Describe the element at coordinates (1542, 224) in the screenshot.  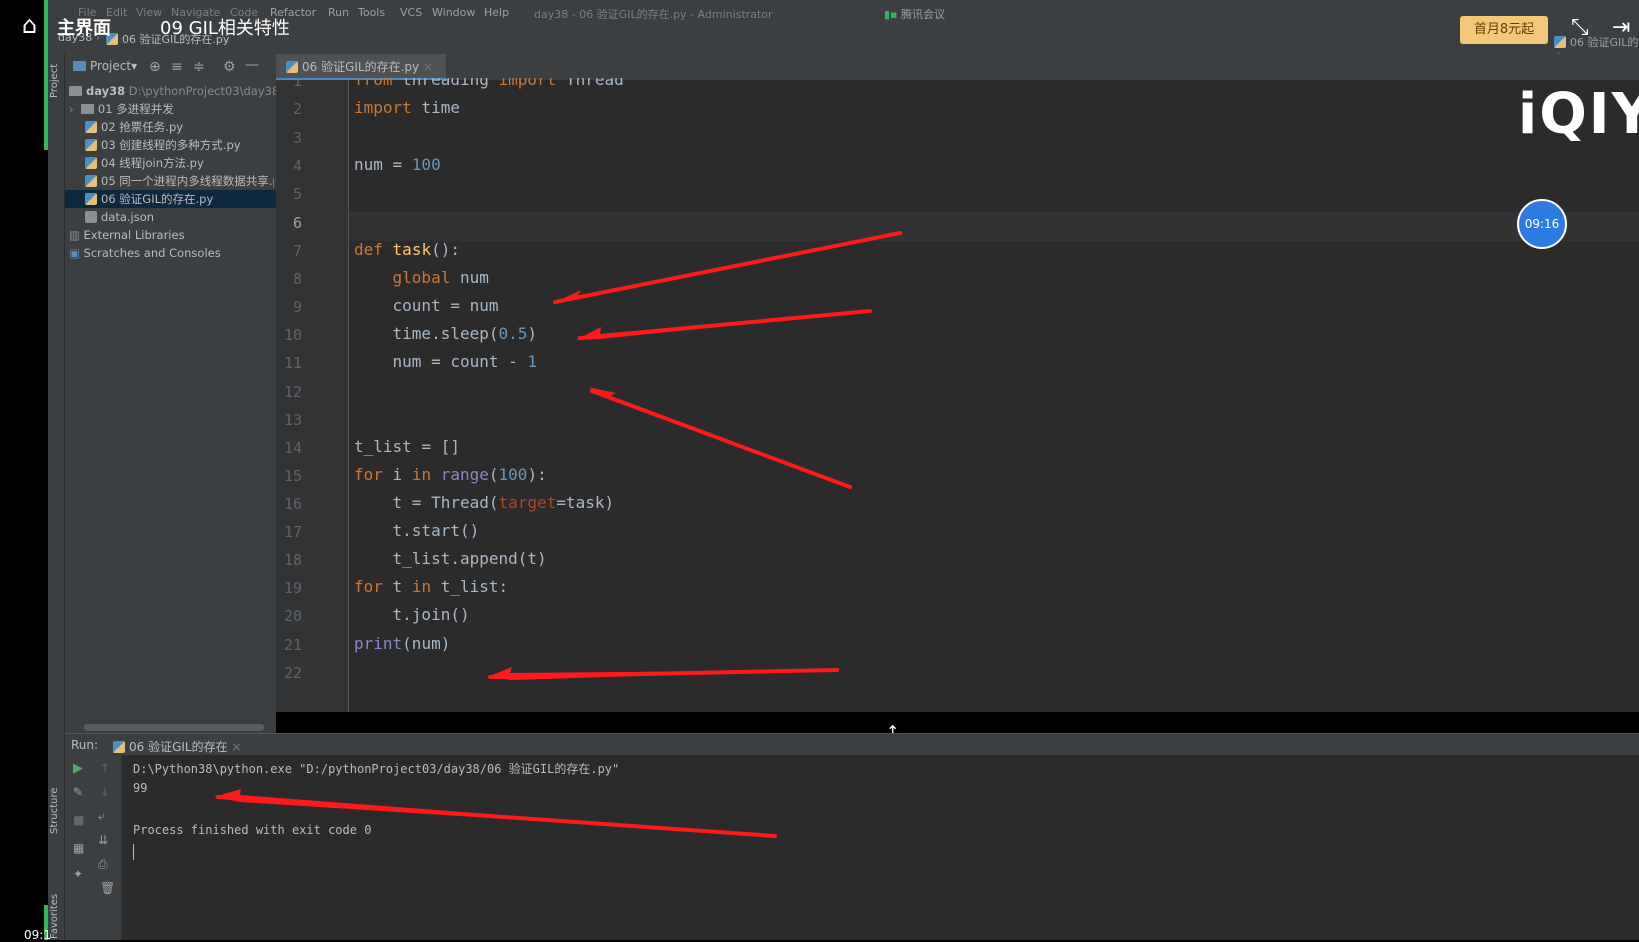
I see `timer-badge: 09:16` at that location.